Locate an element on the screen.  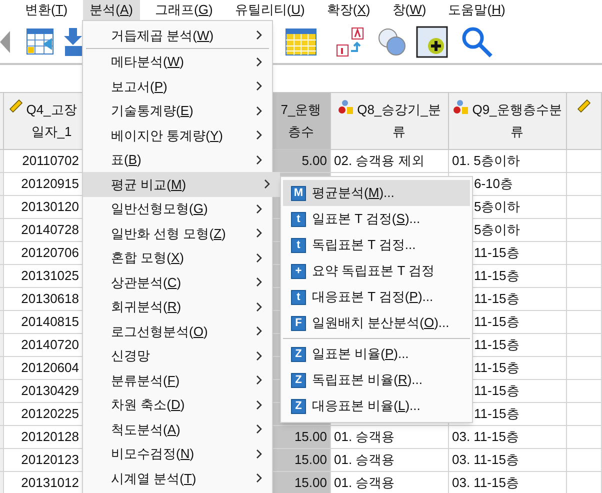
table-cell-text: 20120128 is located at coordinates (50, 437).